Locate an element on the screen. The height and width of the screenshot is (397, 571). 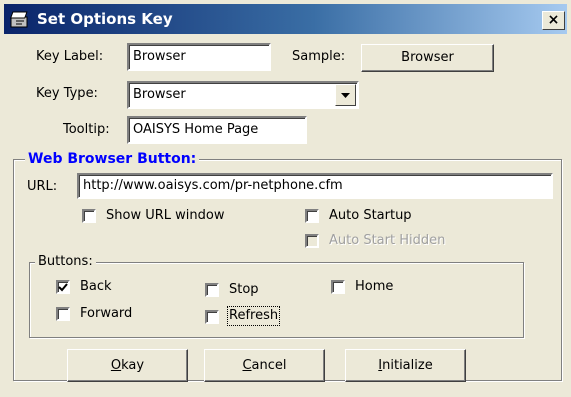
auto-startup-label: Auto Startup is located at coordinates (370, 215).